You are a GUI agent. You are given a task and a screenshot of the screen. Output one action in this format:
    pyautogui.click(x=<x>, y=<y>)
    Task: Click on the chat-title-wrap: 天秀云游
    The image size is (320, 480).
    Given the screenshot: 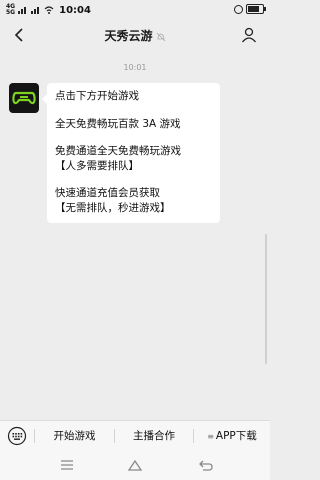 What is the action you would take?
    pyautogui.click(x=135, y=35)
    